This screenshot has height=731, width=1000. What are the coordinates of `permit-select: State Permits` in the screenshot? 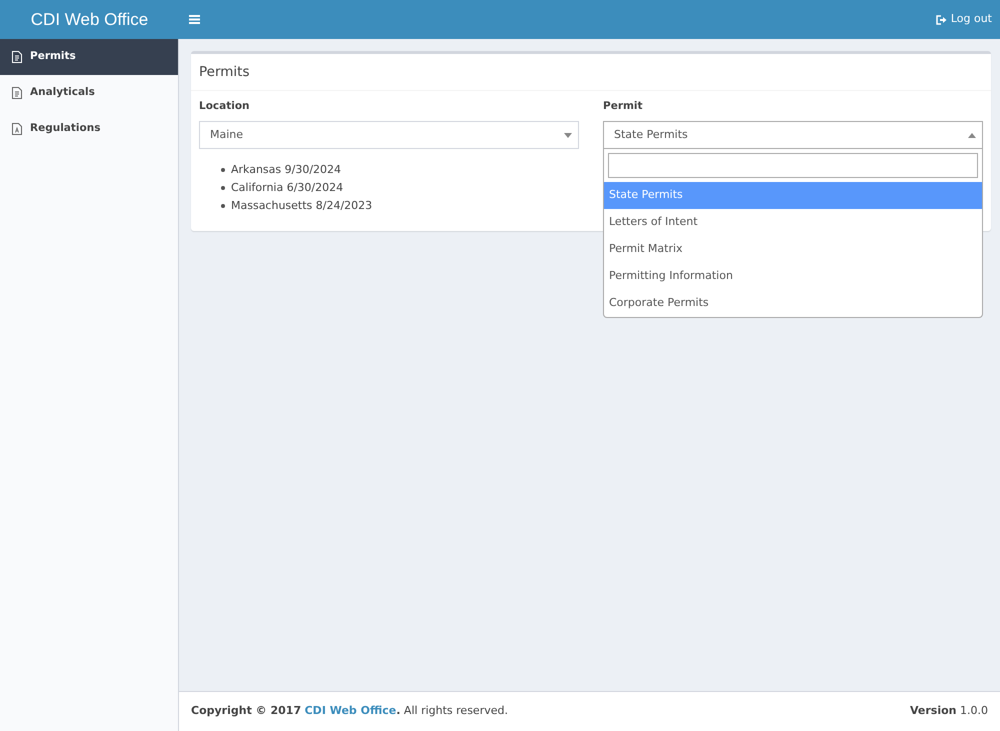 It's located at (793, 135).